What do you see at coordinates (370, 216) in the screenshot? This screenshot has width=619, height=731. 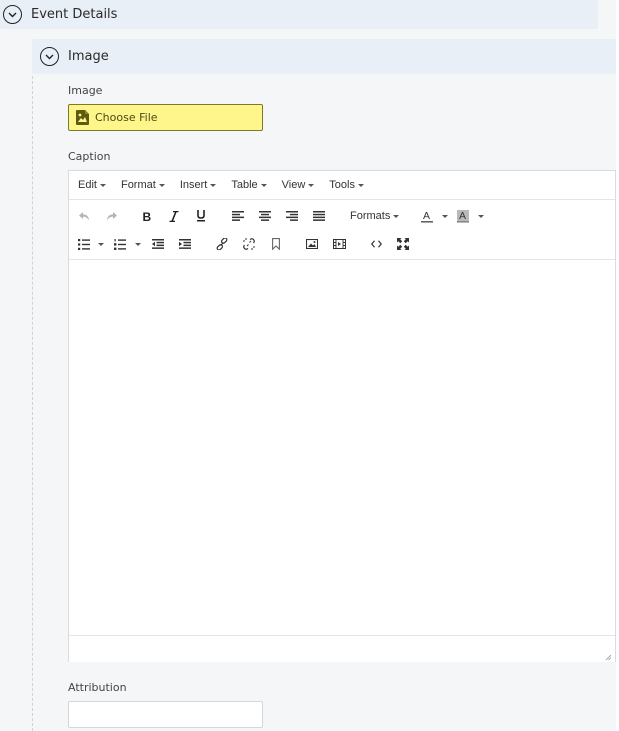 I see `formats-label: Formats` at bounding box center [370, 216].